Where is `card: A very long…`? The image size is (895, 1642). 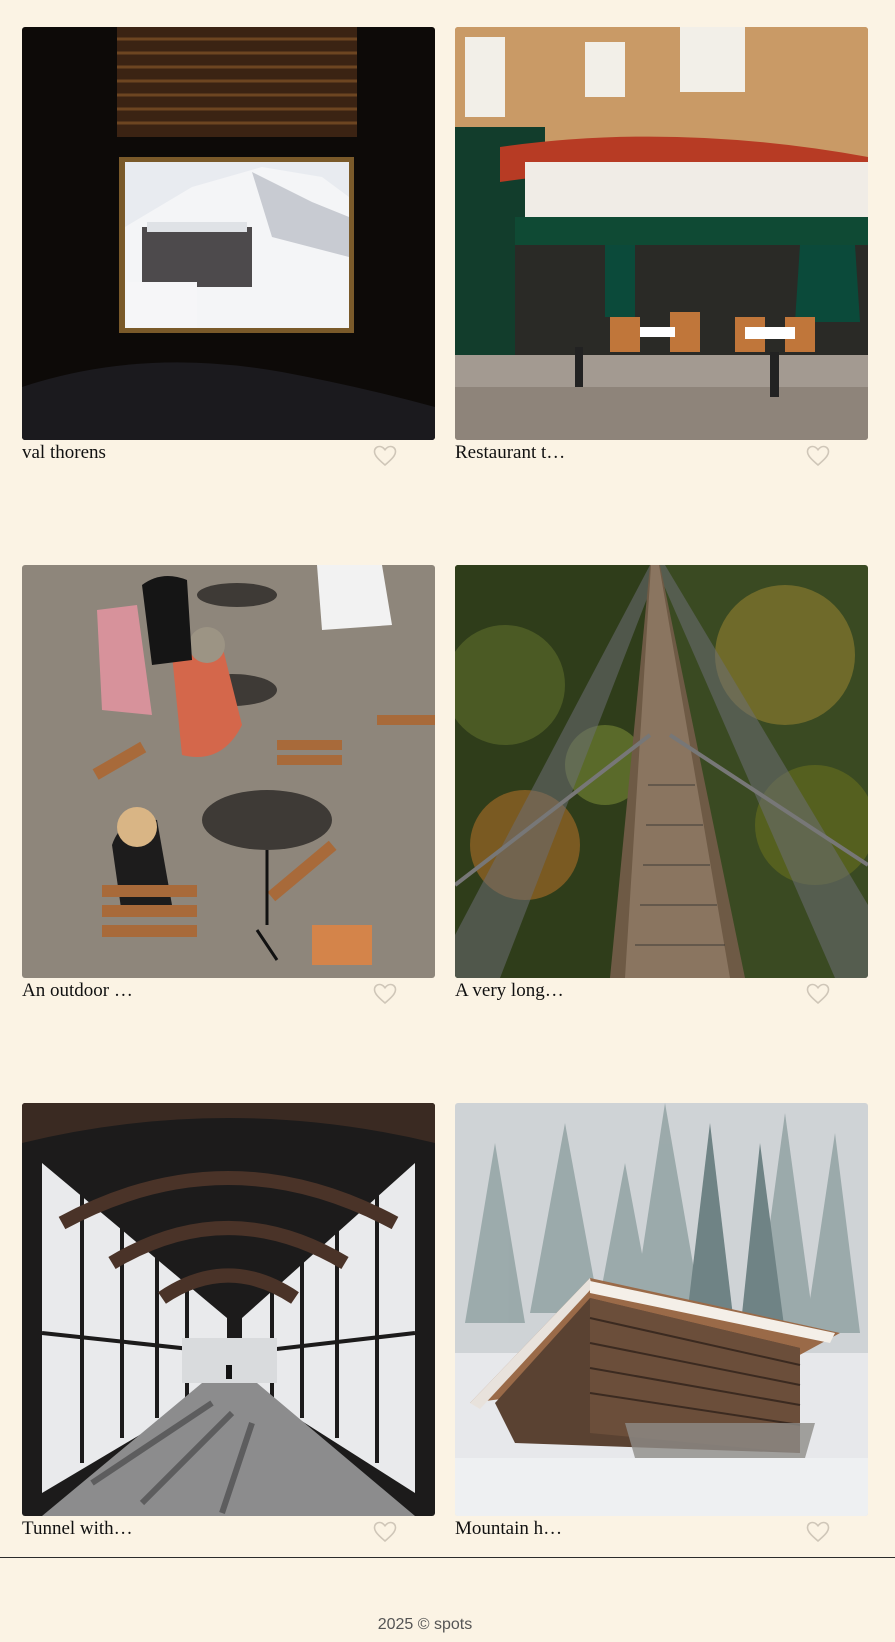 card: A very long… is located at coordinates (661, 789).